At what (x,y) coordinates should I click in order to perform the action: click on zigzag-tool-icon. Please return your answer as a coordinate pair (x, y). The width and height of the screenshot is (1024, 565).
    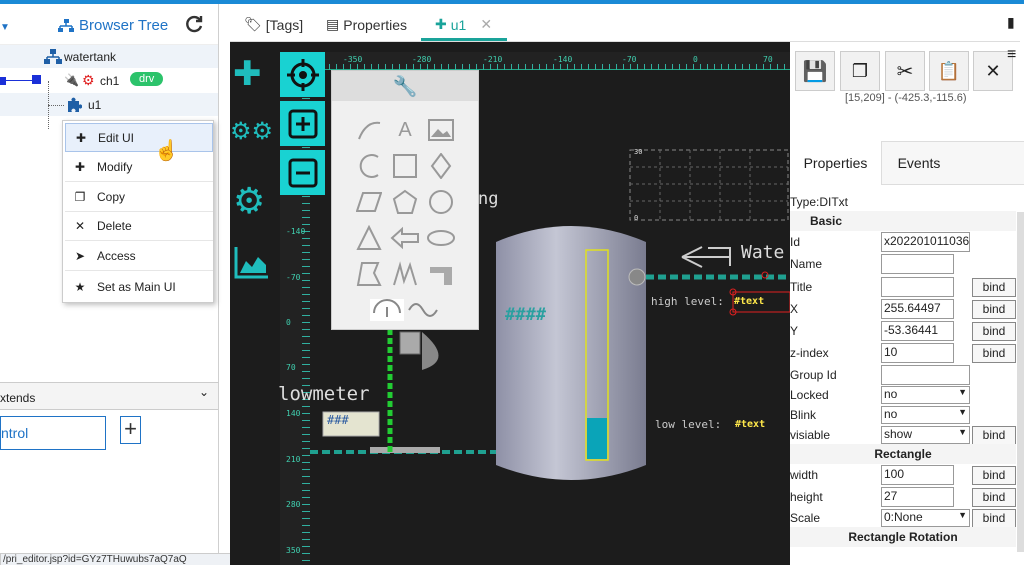
    Looking at the image, I should click on (405, 274).